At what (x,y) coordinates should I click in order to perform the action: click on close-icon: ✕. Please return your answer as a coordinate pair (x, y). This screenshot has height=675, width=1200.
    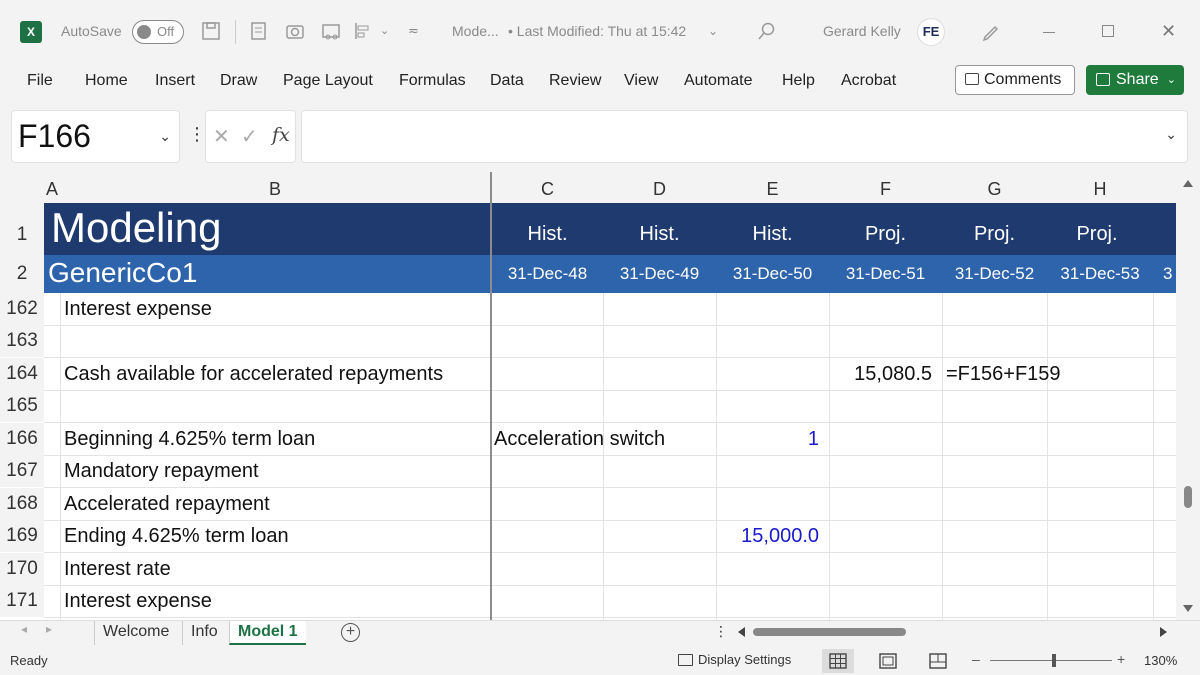
    Looking at the image, I should click on (1168, 31).